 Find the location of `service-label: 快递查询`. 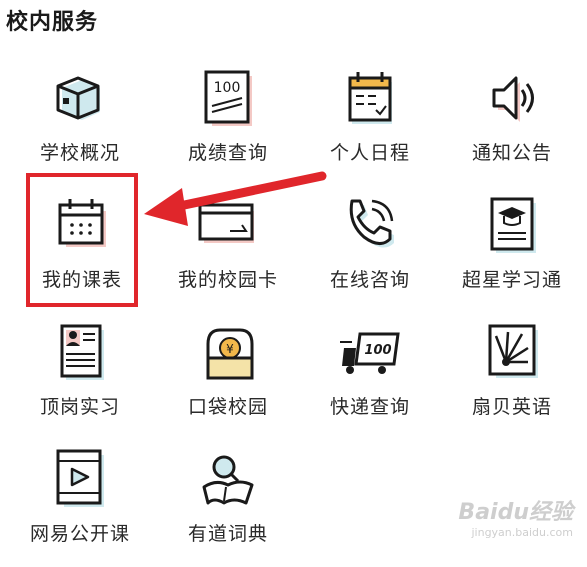

service-label: 快递查询 is located at coordinates (369, 407).